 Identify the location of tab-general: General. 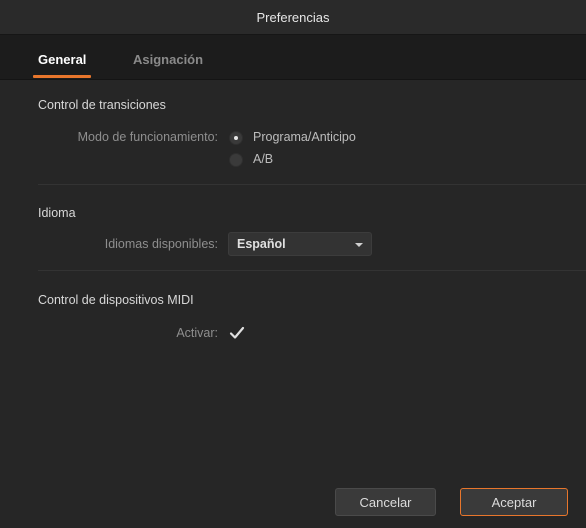
(62, 59).